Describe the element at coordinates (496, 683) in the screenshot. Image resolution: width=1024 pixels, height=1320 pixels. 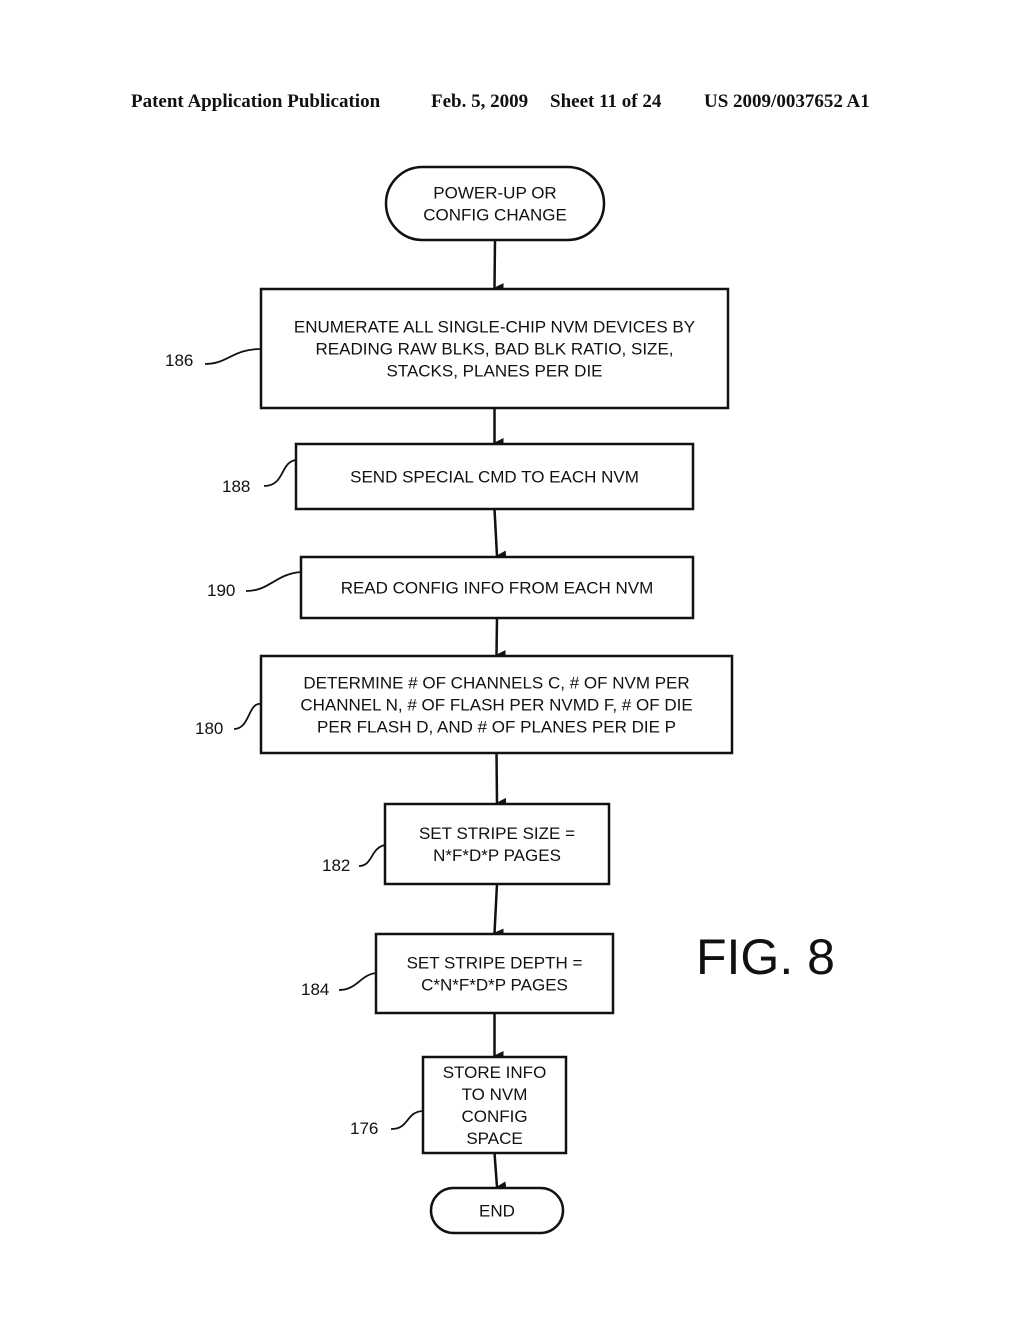
I see `node-text-line: DETERMINE # OF CHANNELS C, # OF NVM PER` at that location.